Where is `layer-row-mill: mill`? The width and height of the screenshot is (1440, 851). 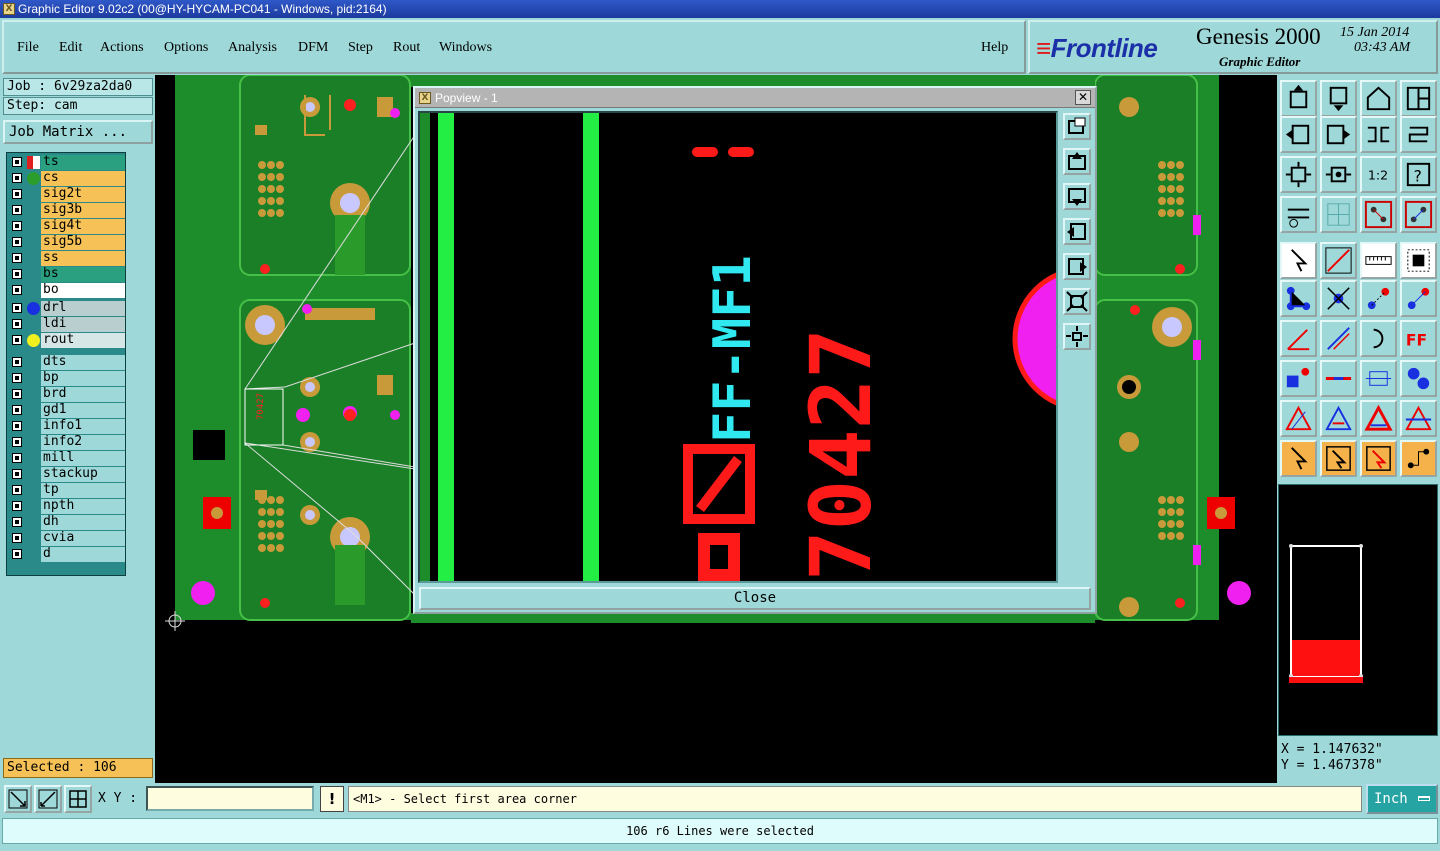
layer-row-mill: mill is located at coordinates (67, 458).